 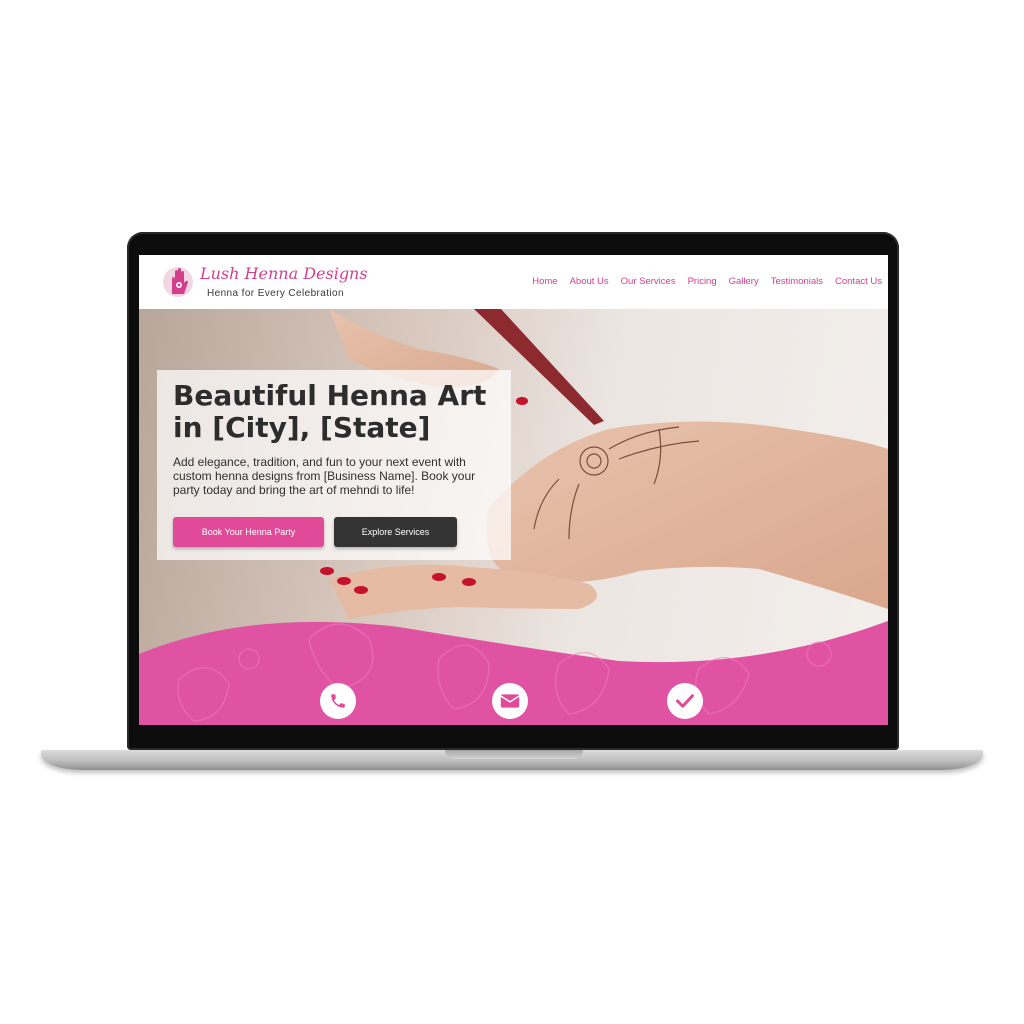 I want to click on nav-testimonials: Testimonials, so click(x=797, y=281).